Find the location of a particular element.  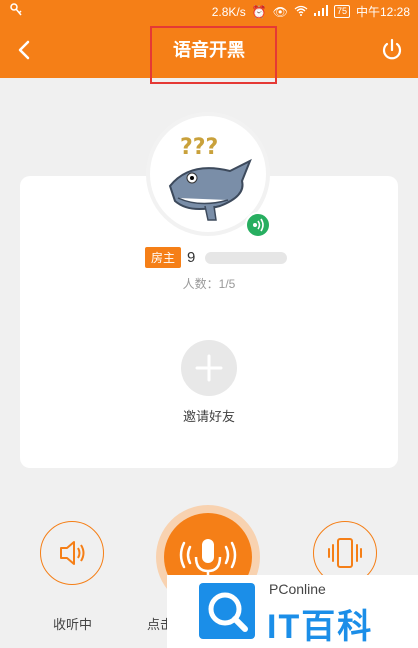

pconline-watermark: PConline IT百科 is located at coordinates (292, 611).